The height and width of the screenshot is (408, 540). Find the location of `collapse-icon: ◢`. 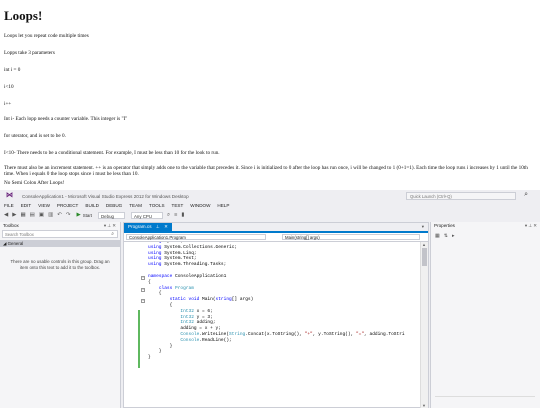

collapse-icon: ◢ is located at coordinates (5, 243).